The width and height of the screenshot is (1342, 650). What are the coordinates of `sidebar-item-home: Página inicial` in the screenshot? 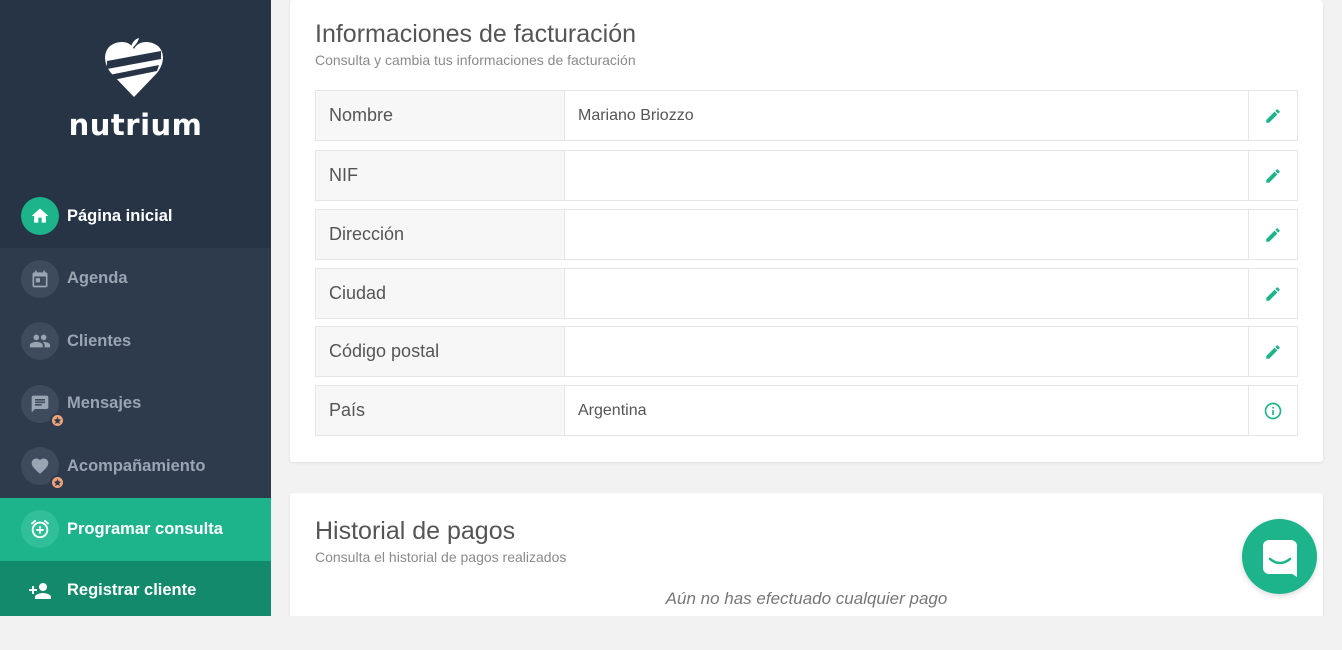 It's located at (135, 216).